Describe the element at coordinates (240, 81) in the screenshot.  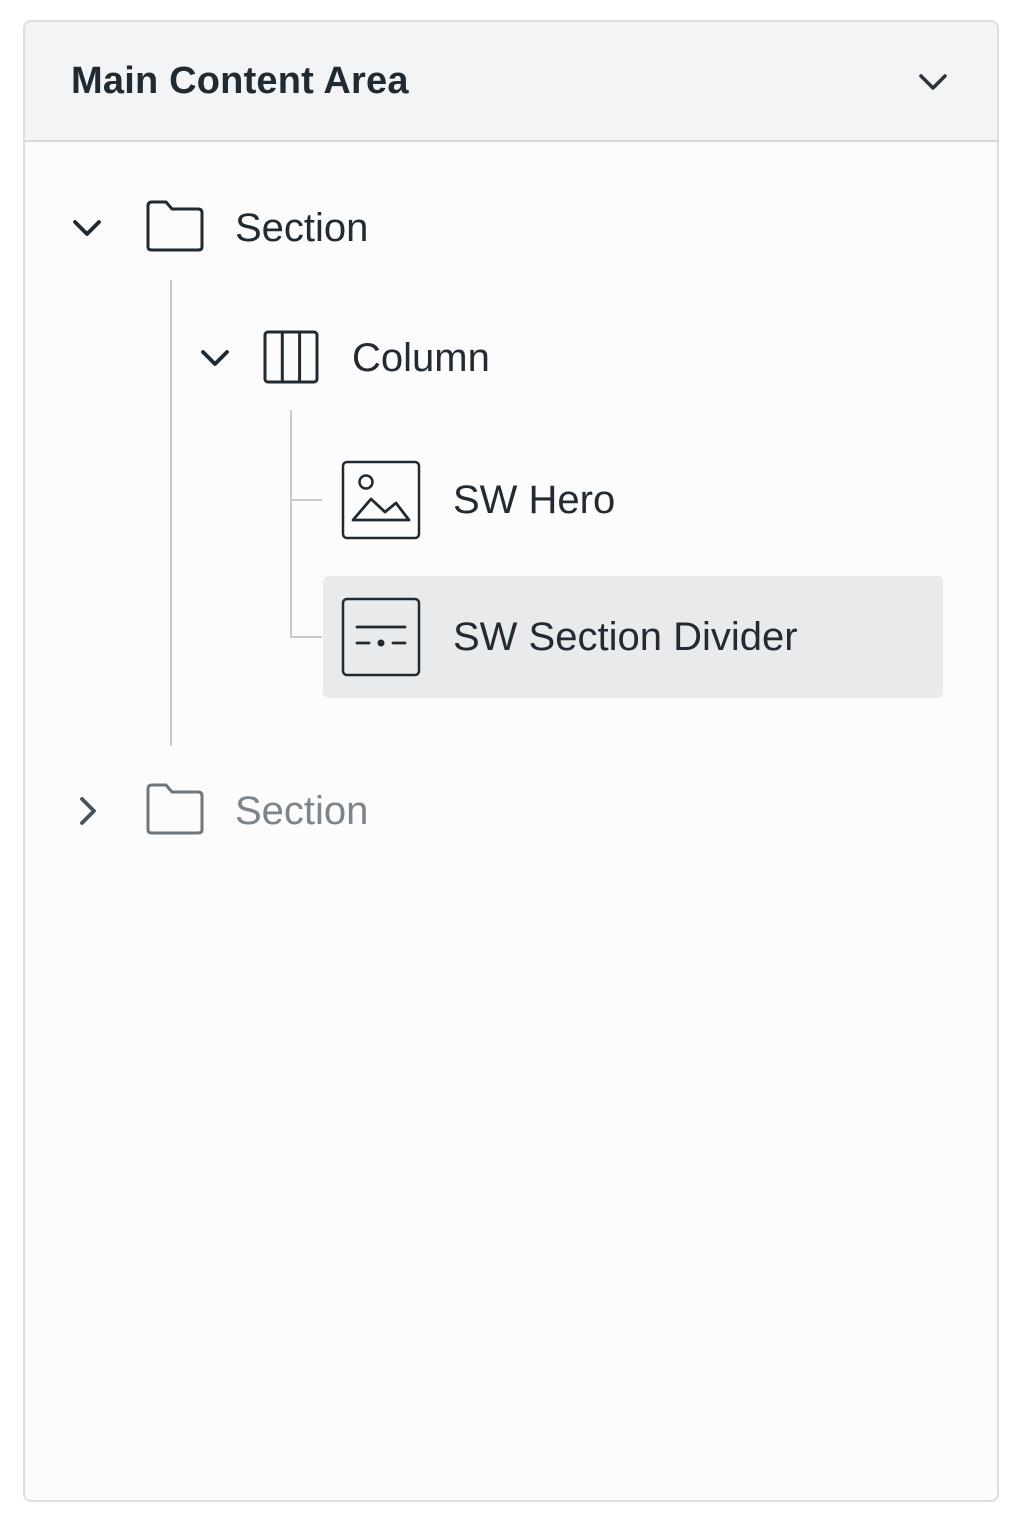
I see `panel-title: Main Content Area` at that location.